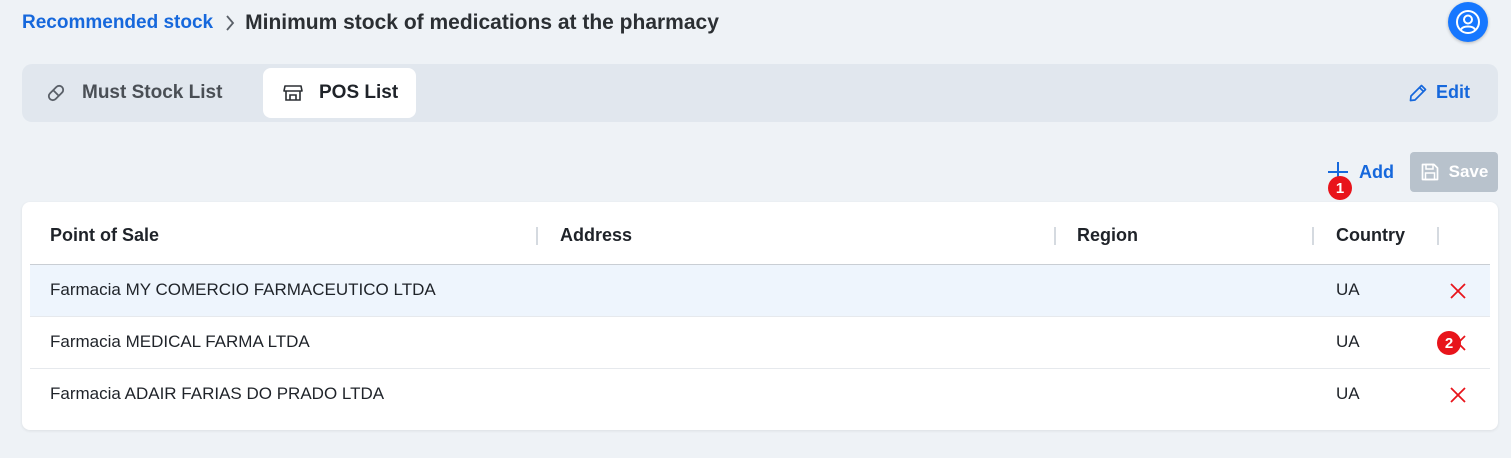 This screenshot has width=1511, height=458. I want to click on cell-point-of-sale: Farmacia ADAIR FARIAS DO PRADO LTDA, so click(217, 393).